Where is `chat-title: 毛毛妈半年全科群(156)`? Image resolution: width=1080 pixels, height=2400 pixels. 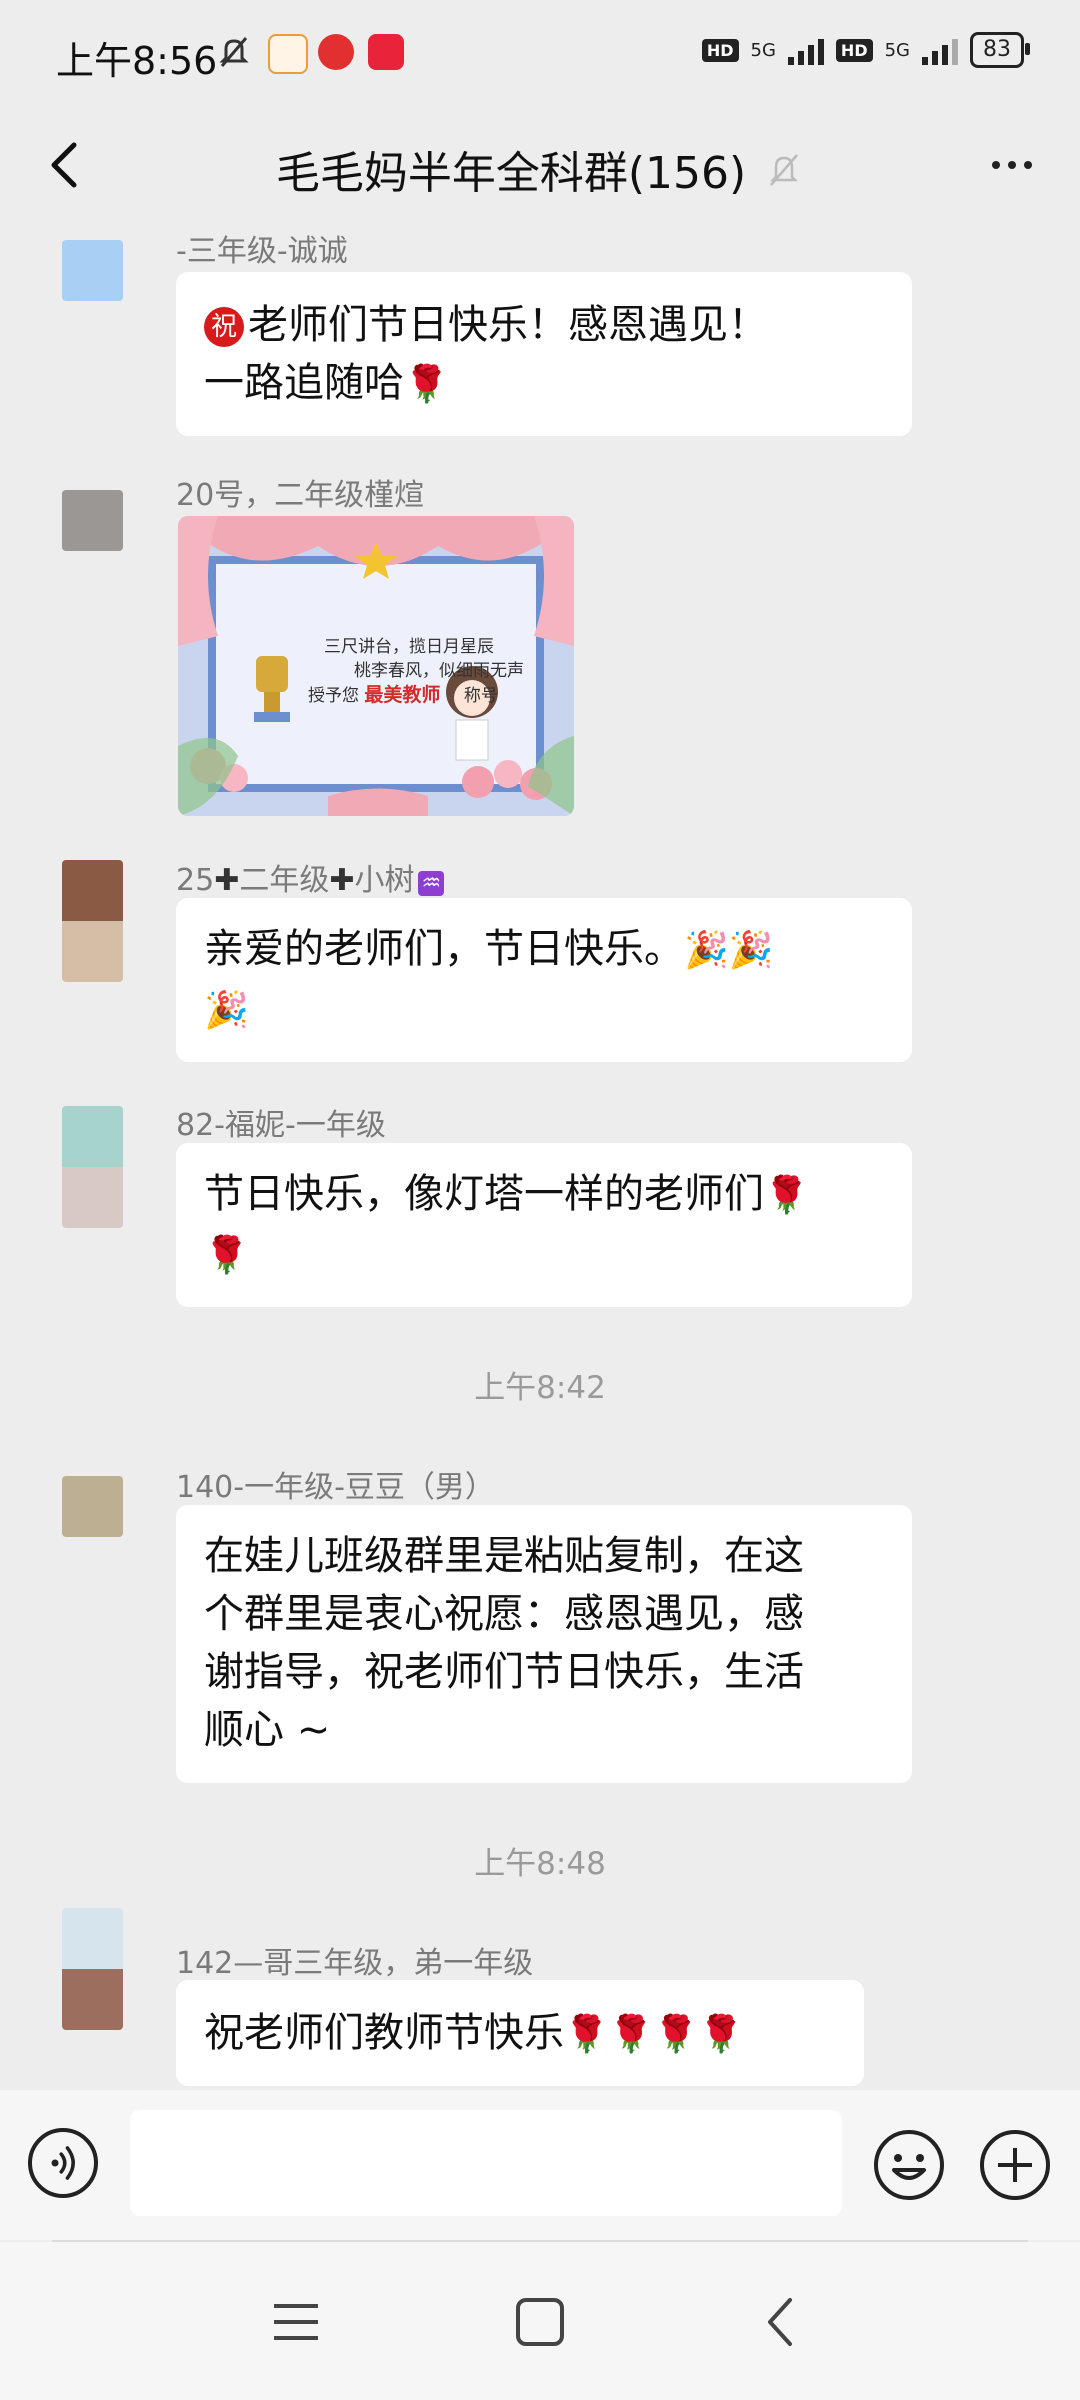
chat-title: 毛毛妈半年全科群(156) is located at coordinates (511, 173).